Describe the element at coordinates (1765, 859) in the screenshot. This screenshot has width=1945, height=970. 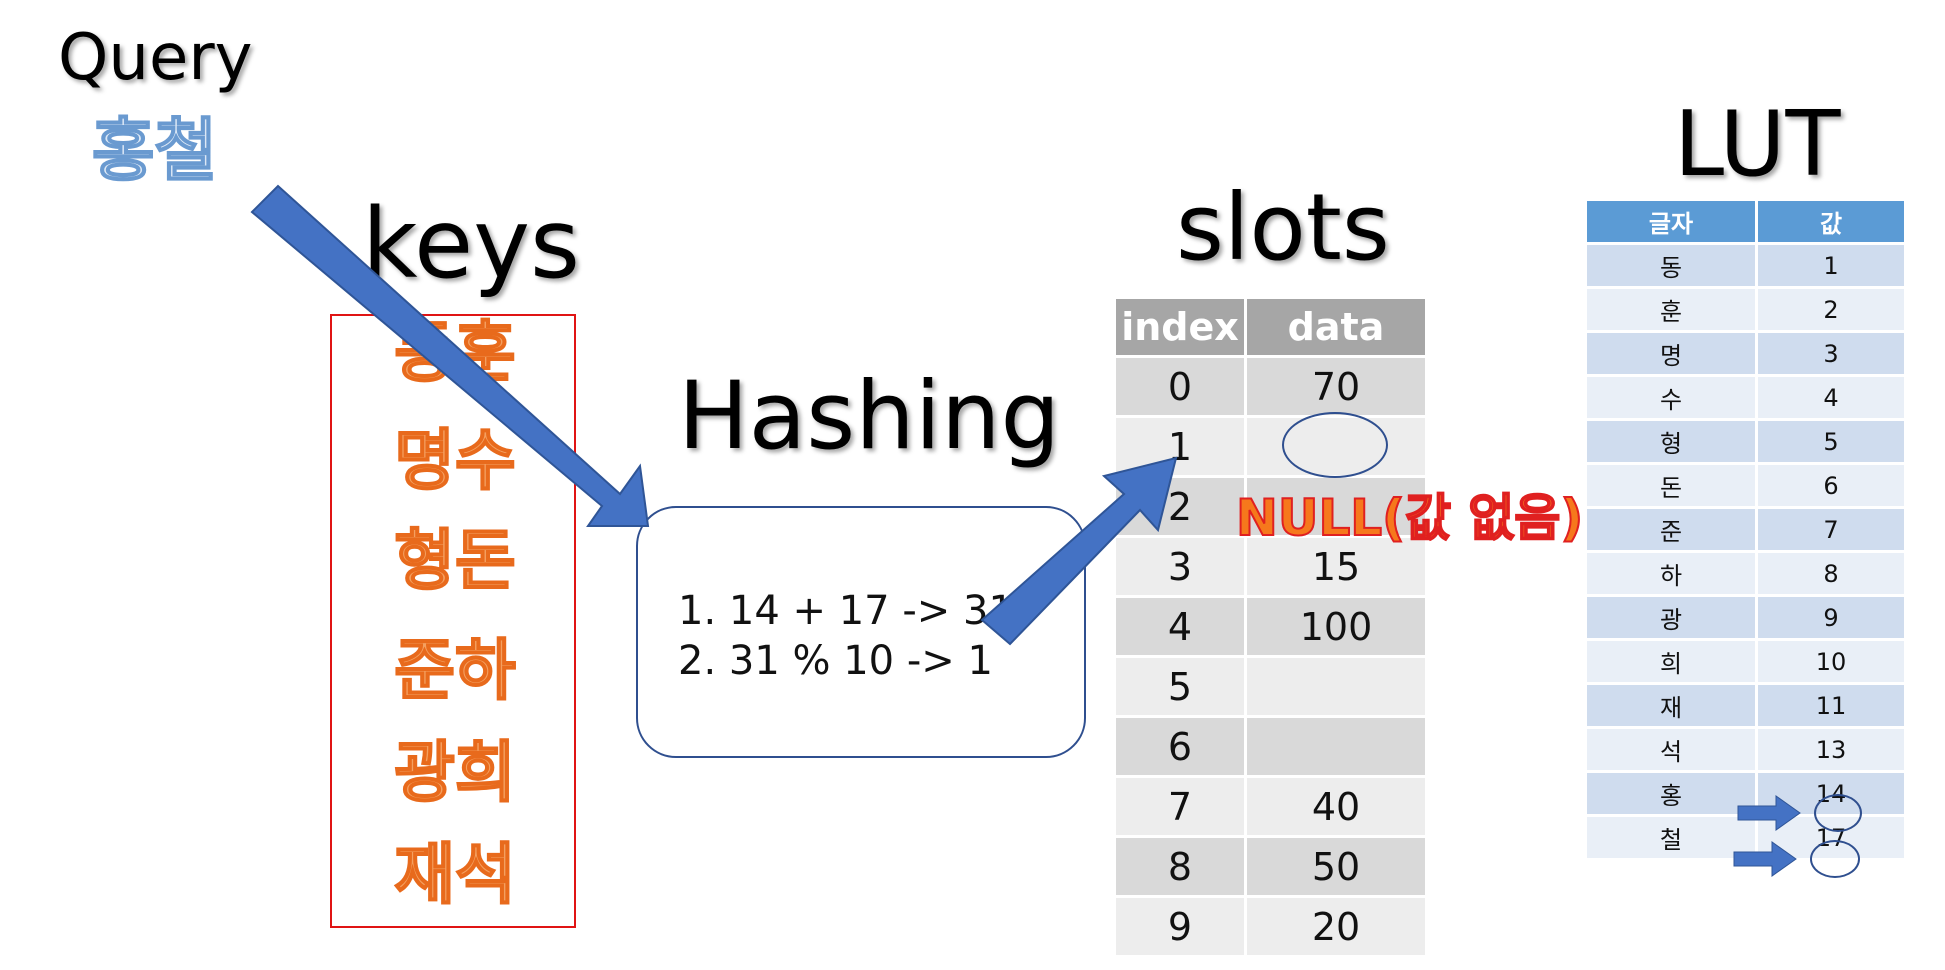
I see `lut-arrow-17-icon` at that location.